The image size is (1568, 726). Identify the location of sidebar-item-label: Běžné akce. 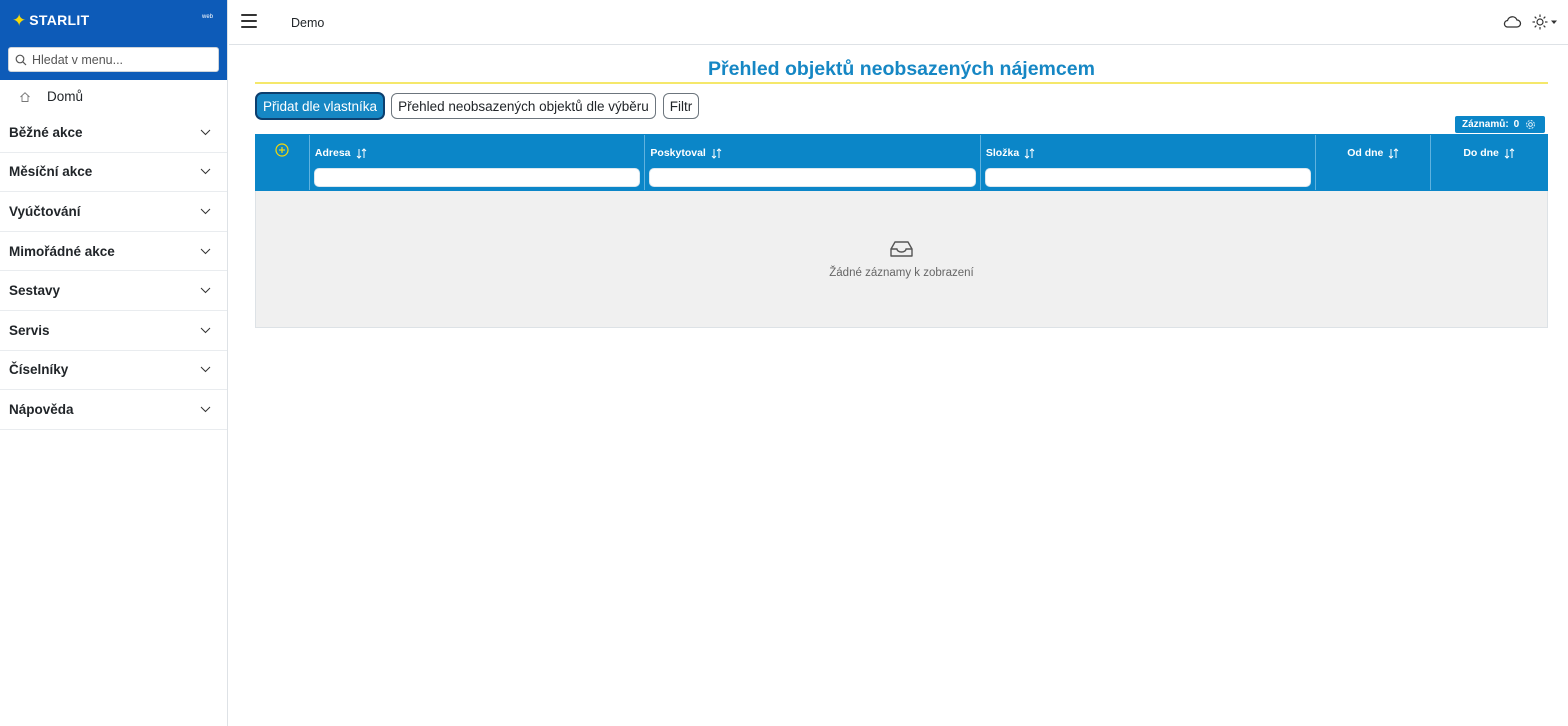
(46, 132).